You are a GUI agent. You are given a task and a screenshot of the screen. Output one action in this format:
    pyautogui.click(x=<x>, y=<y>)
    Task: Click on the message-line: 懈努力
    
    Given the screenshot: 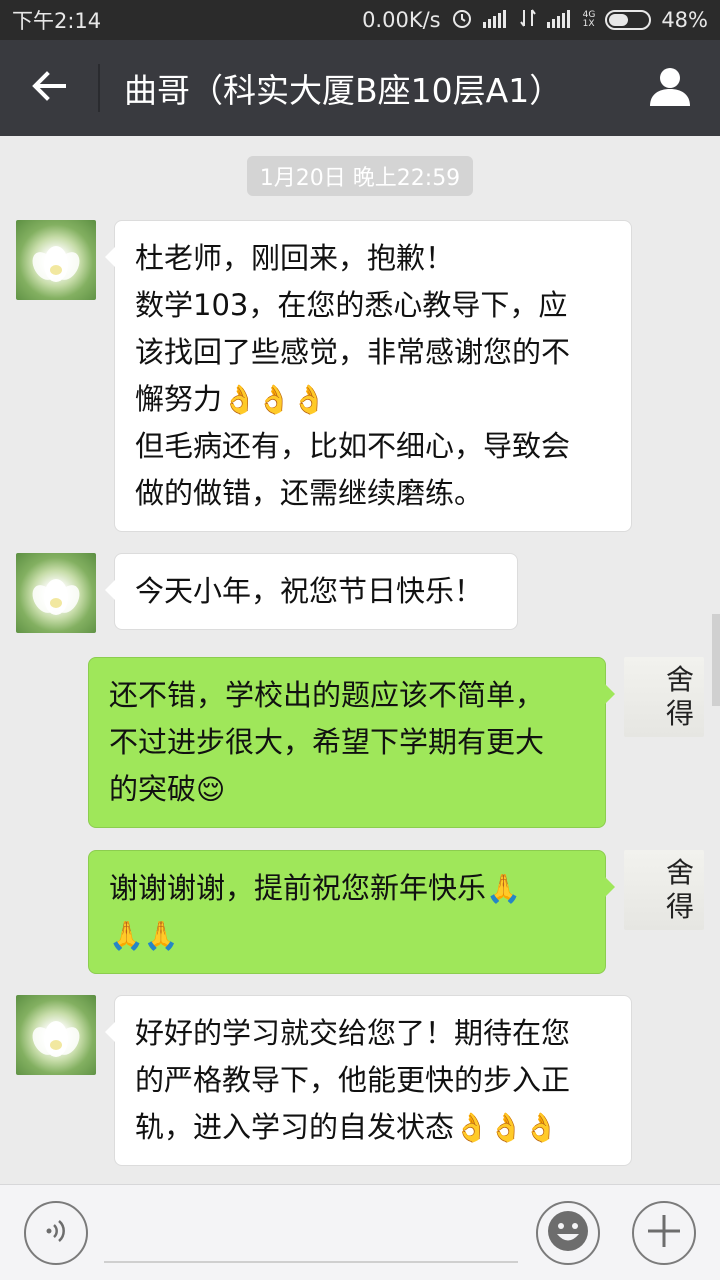 What is the action you would take?
    pyautogui.click(x=179, y=399)
    